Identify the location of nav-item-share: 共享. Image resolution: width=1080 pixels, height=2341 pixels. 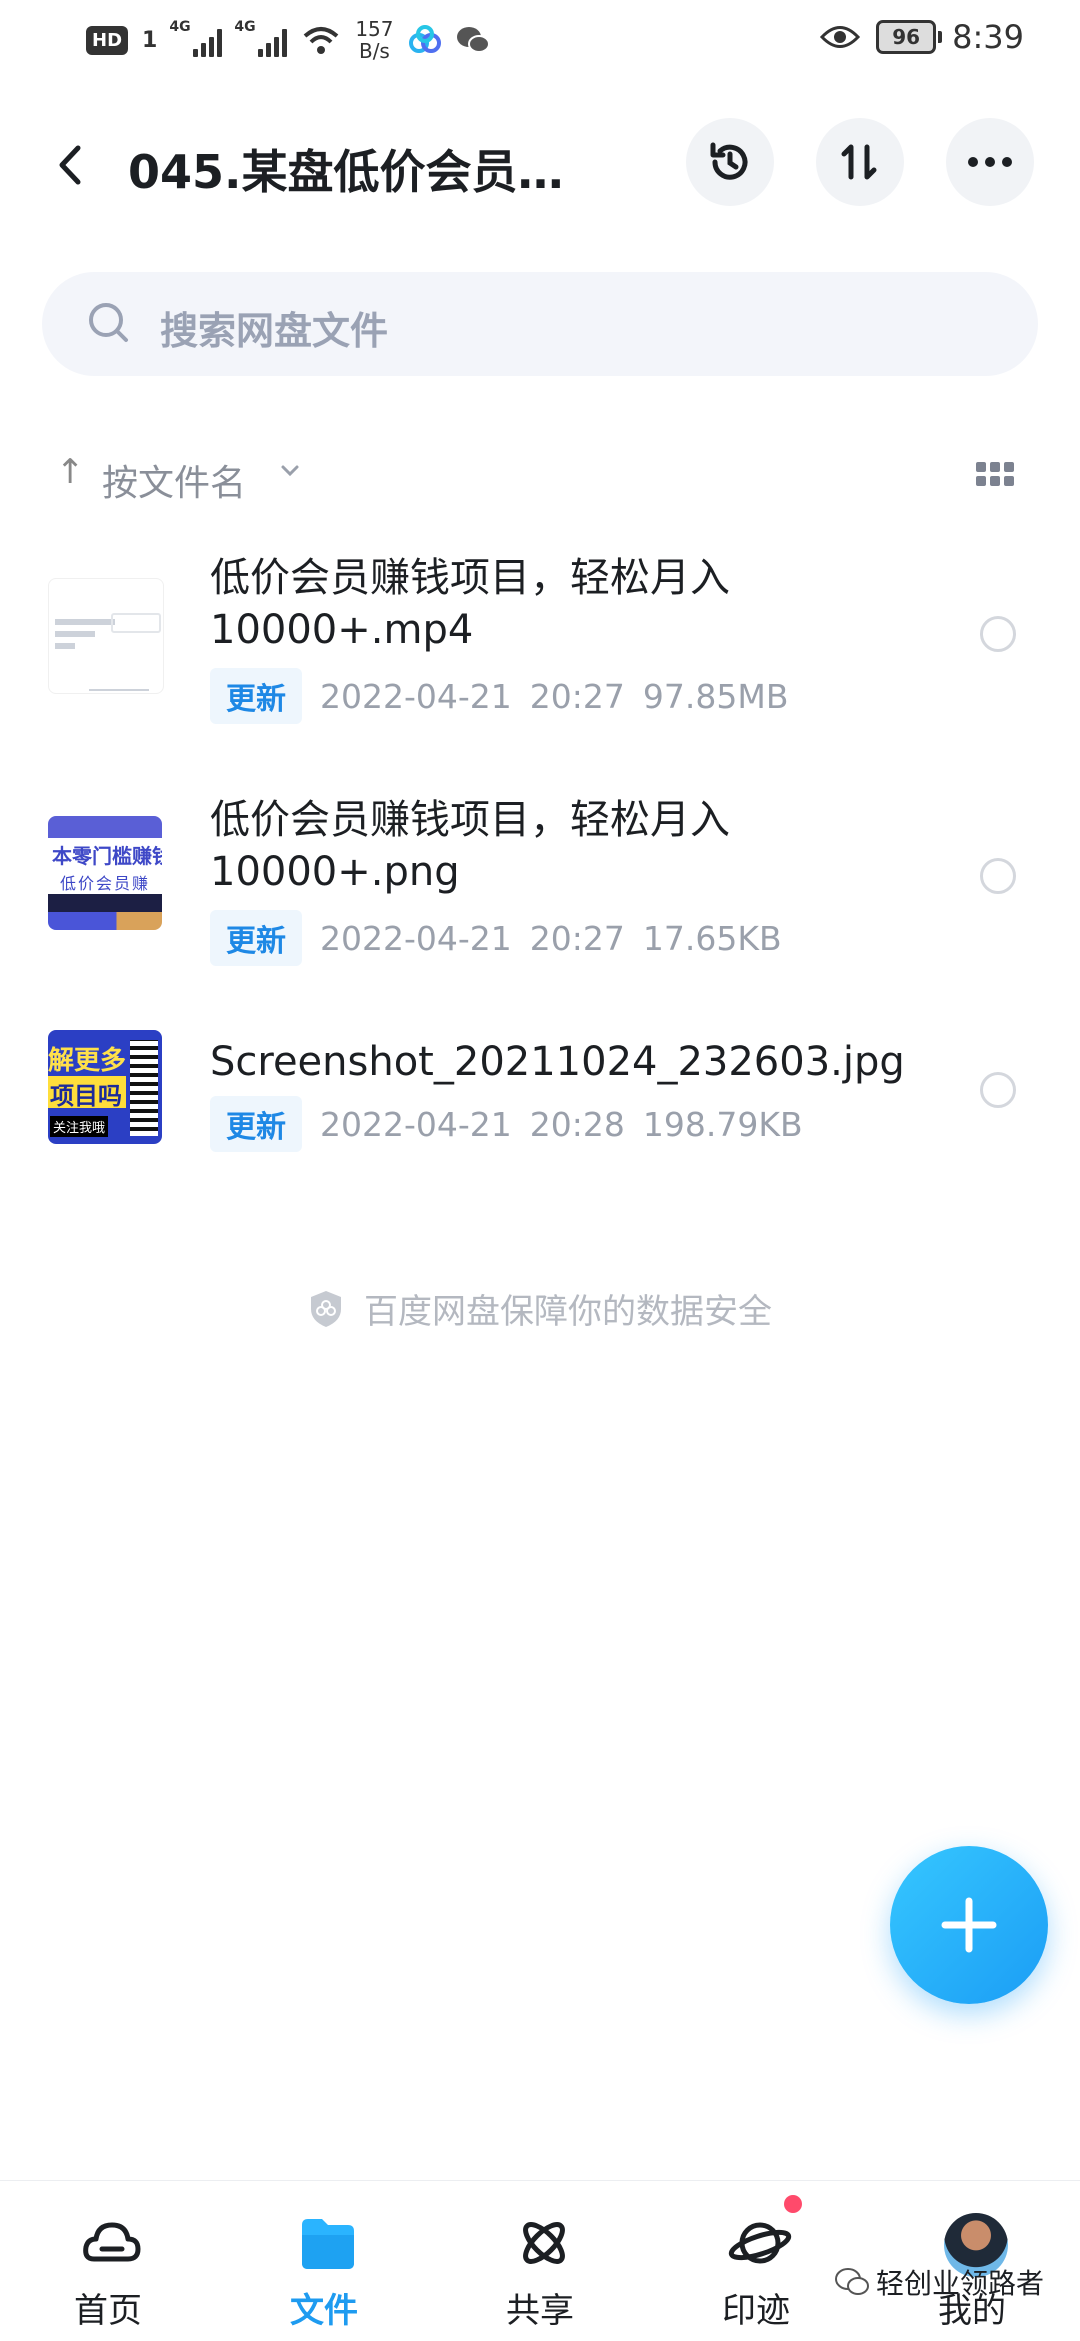
(540, 2261).